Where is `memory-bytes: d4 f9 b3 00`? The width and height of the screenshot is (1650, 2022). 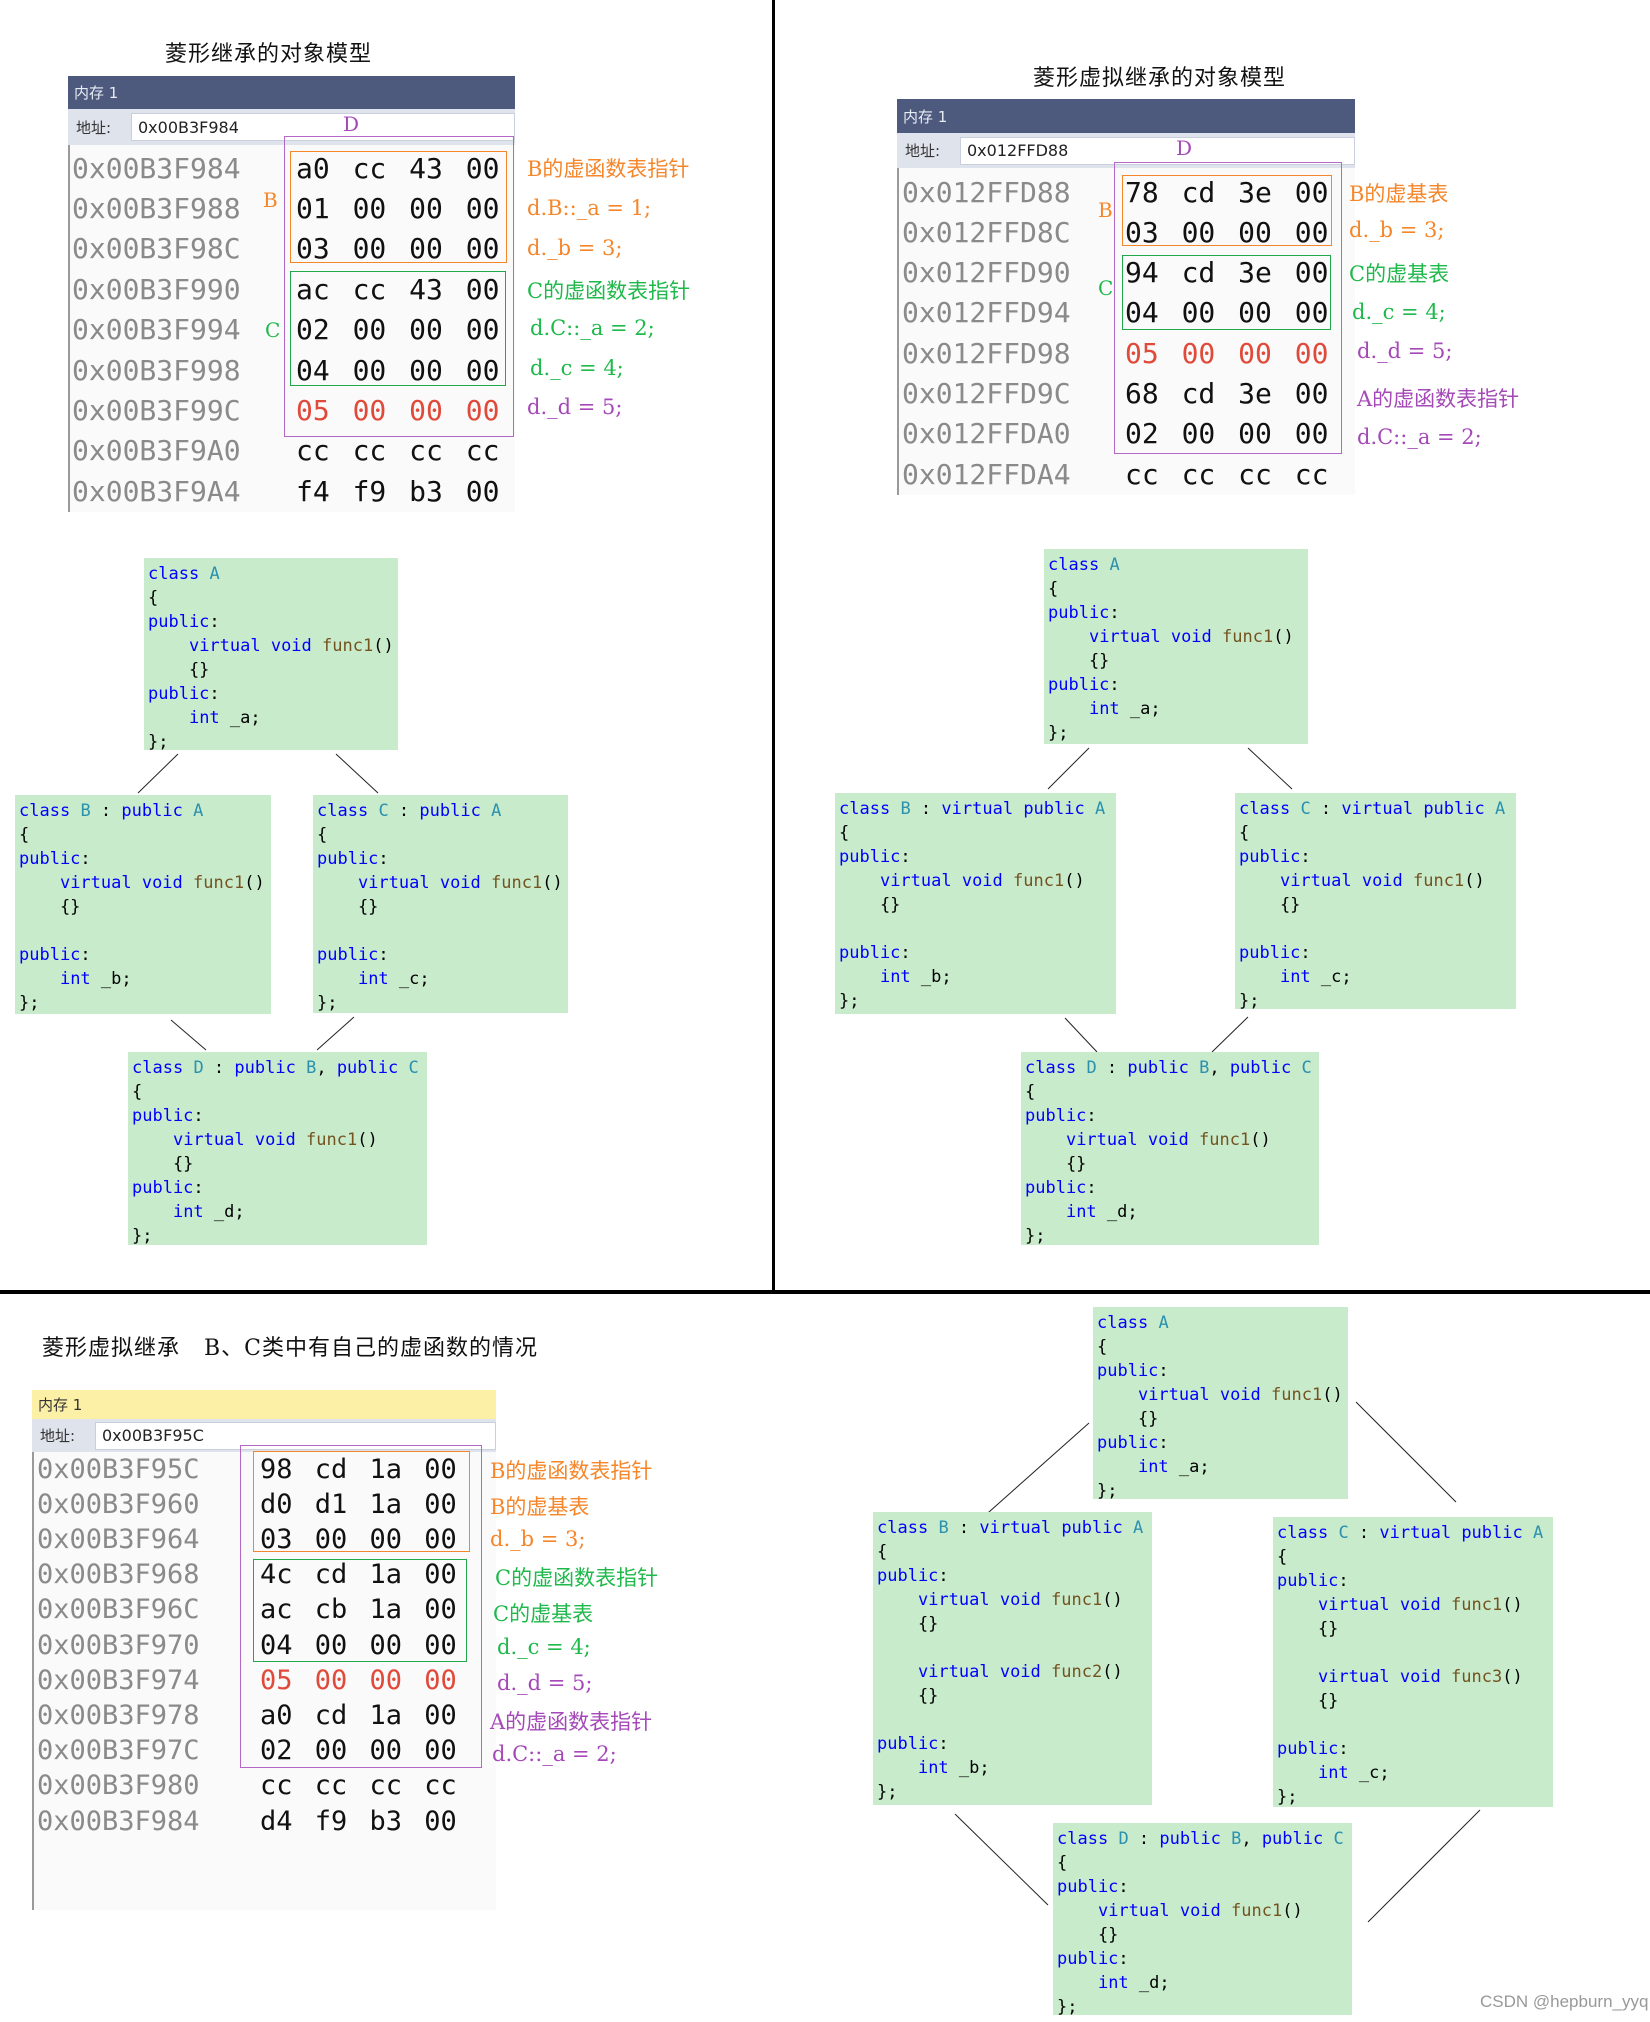 memory-bytes: d4 f9 b3 00 is located at coordinates (358, 1821).